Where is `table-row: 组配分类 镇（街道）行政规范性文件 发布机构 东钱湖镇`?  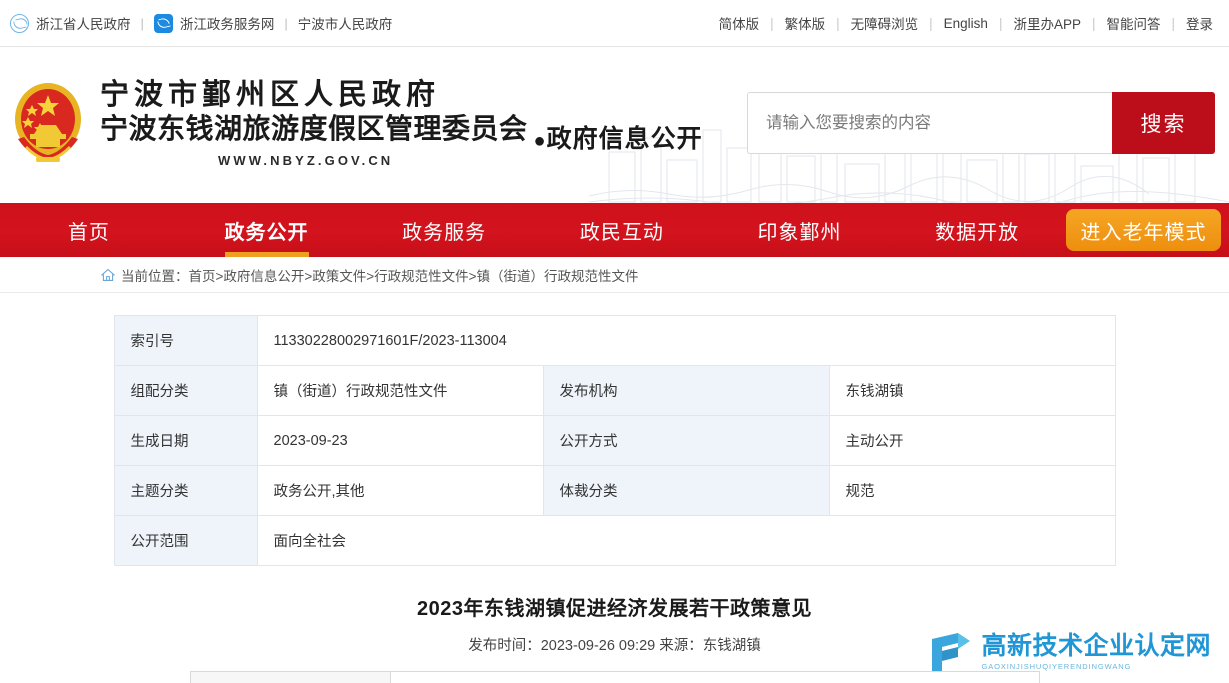 table-row: 组配分类 镇（街道）行政规范性文件 发布机构 东钱湖镇 is located at coordinates (614, 390).